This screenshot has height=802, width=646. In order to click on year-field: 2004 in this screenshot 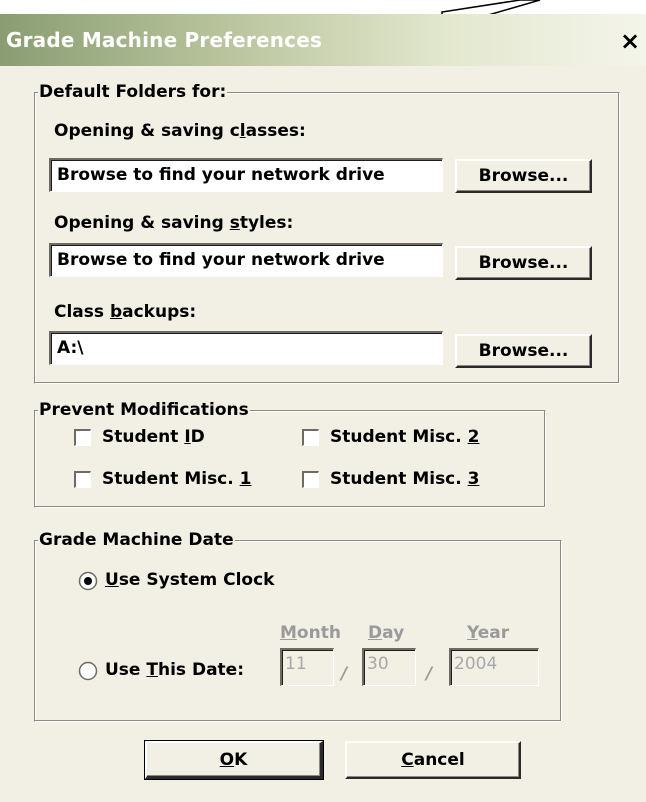, I will do `click(494, 667)`.